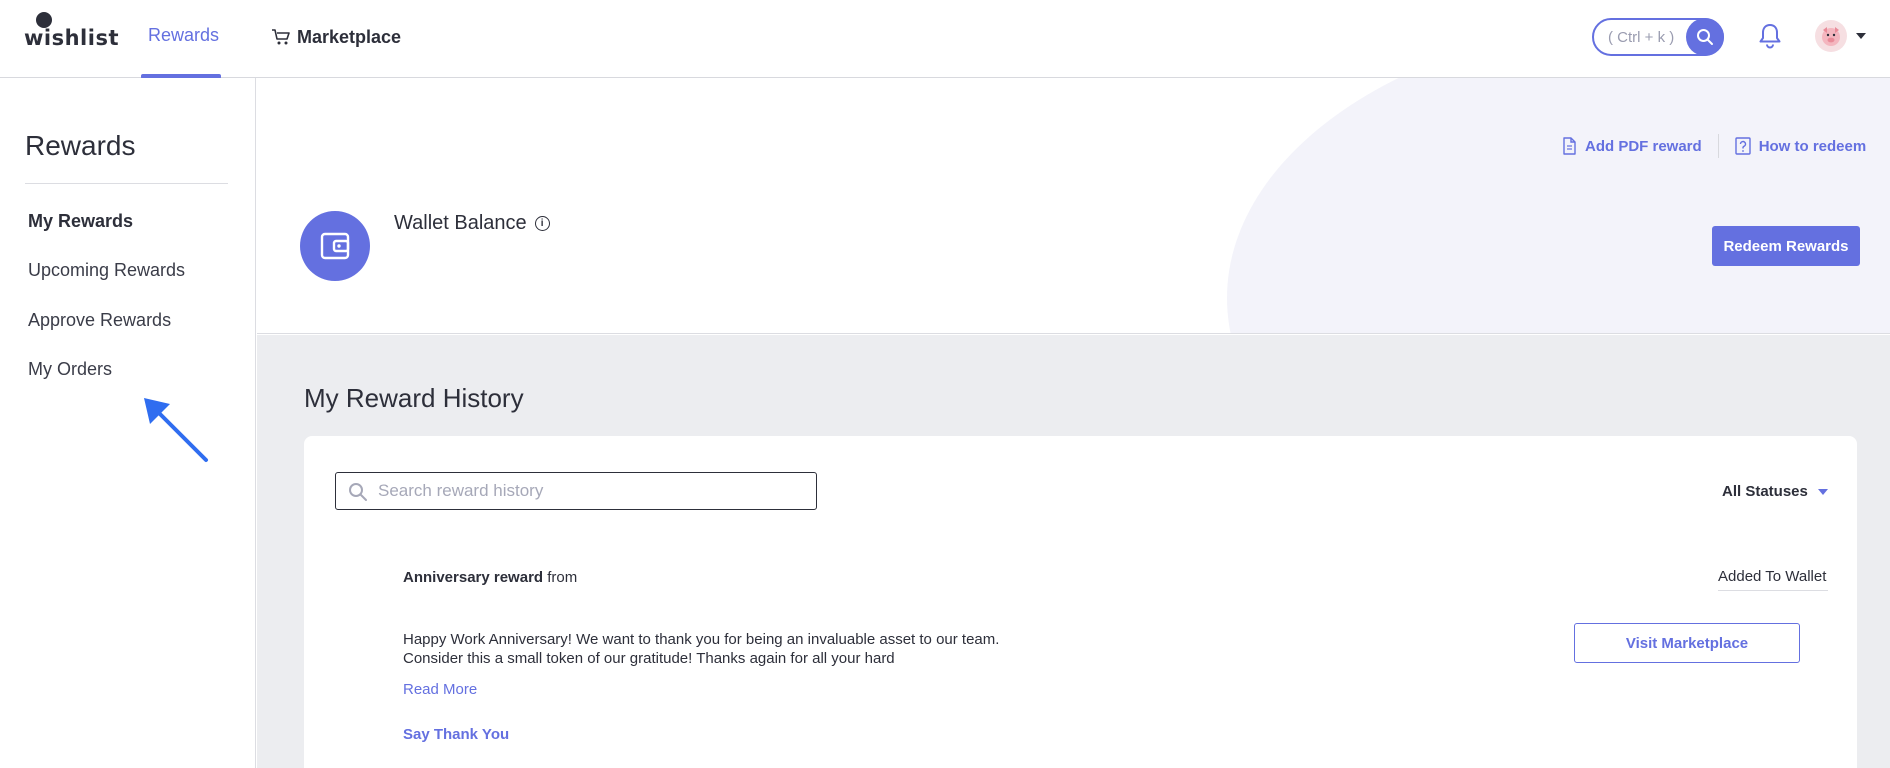  Describe the element at coordinates (281, 37) in the screenshot. I see `cart-icon` at that location.